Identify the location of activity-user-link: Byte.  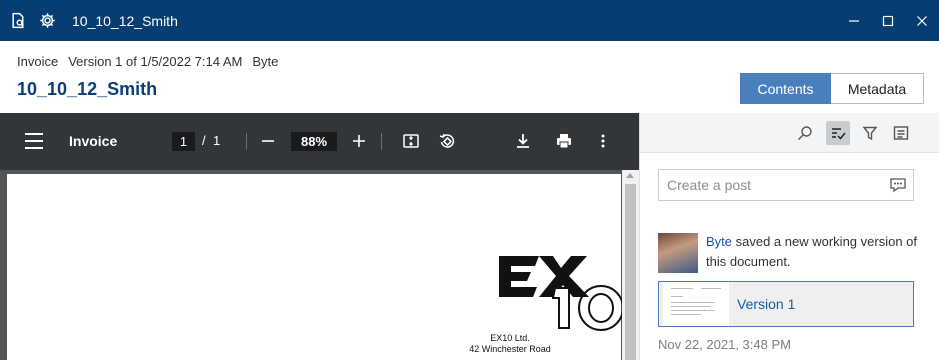
(719, 241).